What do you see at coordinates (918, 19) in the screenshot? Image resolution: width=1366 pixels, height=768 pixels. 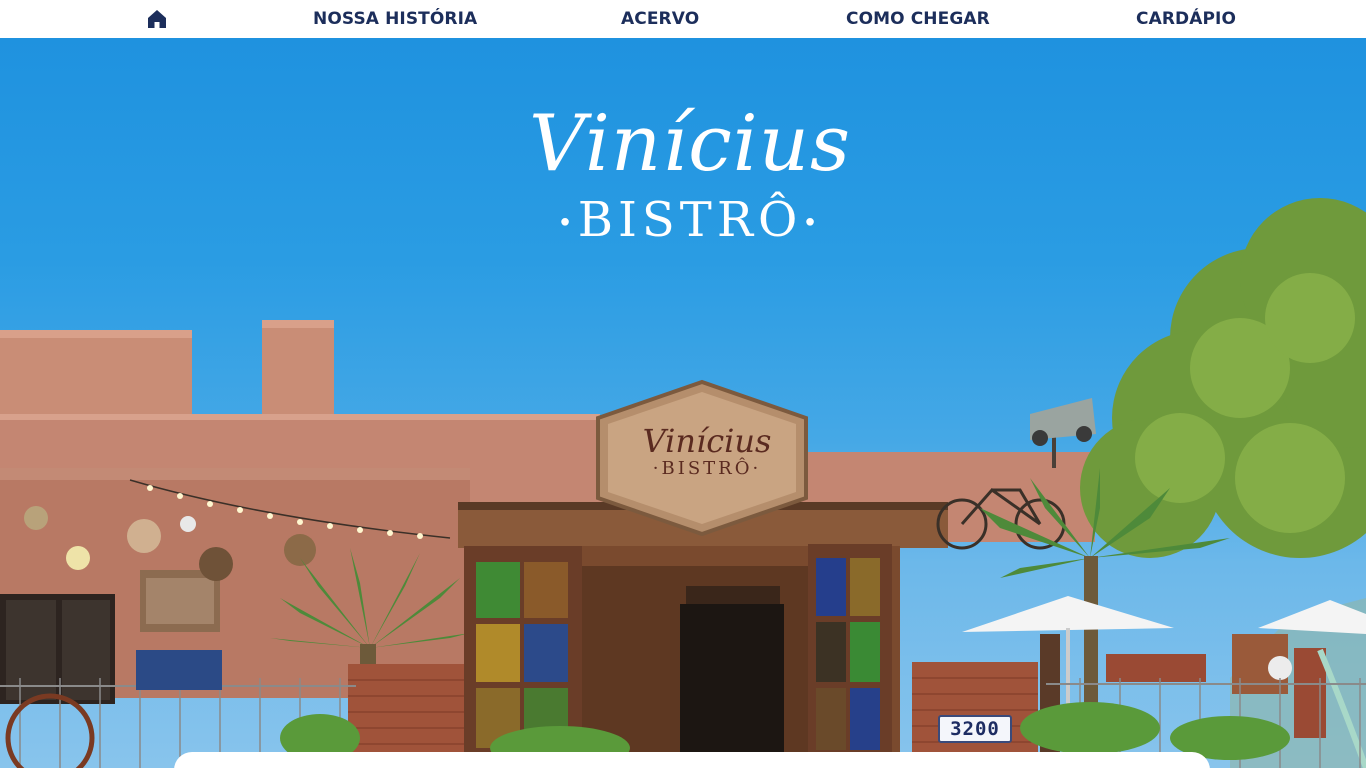 I see `nav-link-como-chegar: COMO CHEGAR` at bounding box center [918, 19].